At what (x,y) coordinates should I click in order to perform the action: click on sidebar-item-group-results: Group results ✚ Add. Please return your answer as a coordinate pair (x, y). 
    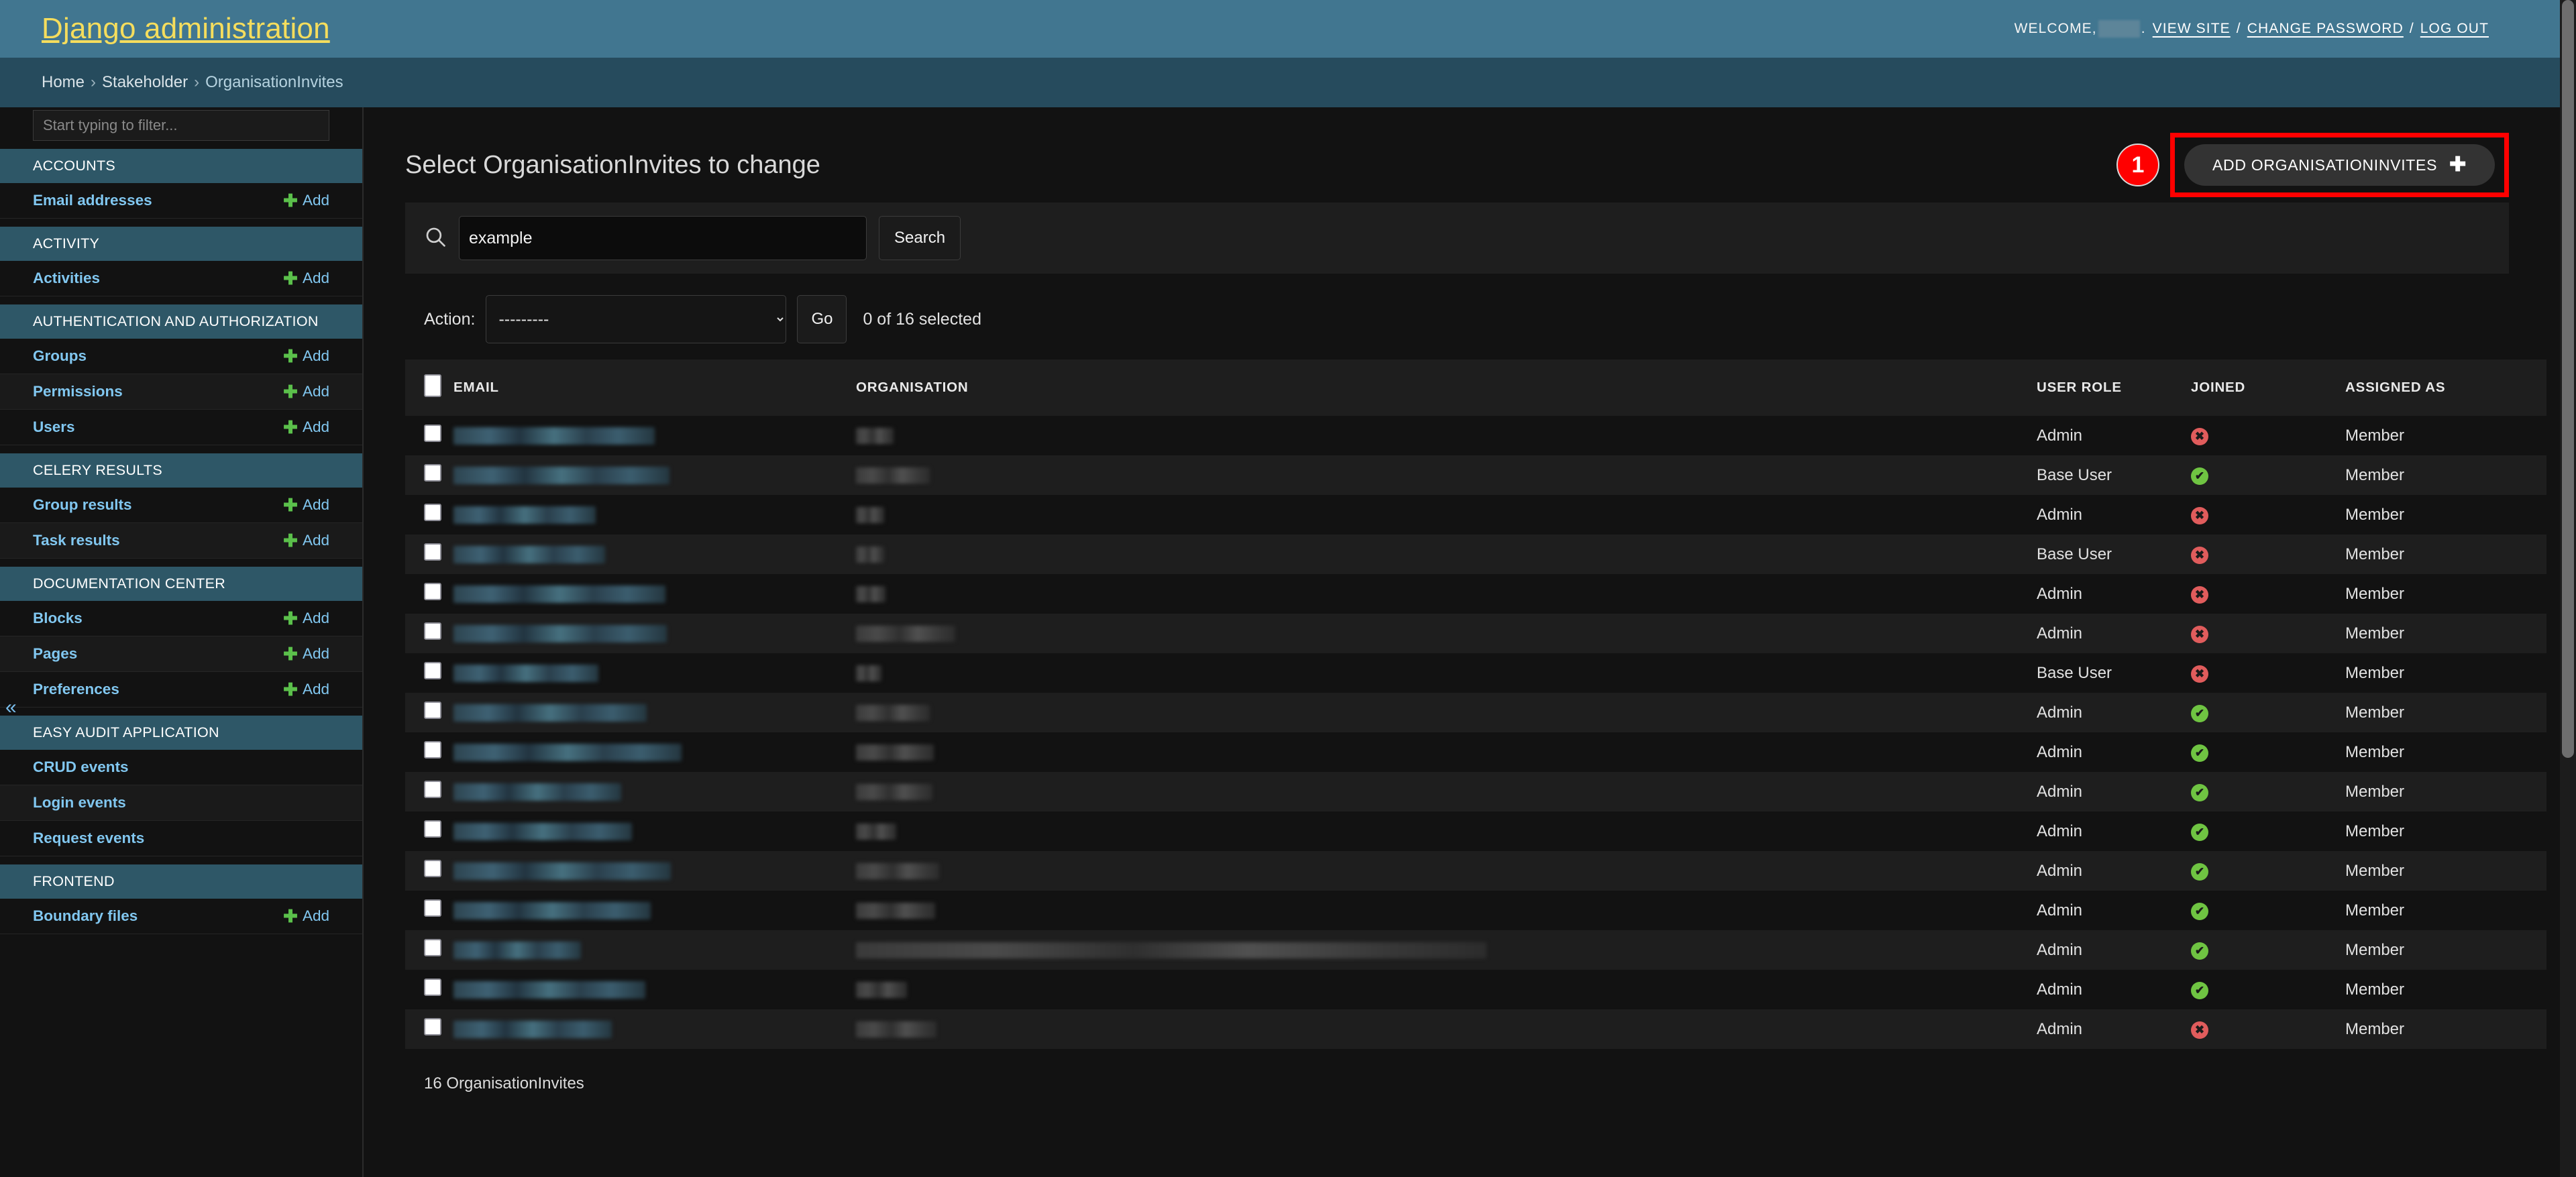
    Looking at the image, I should click on (181, 505).